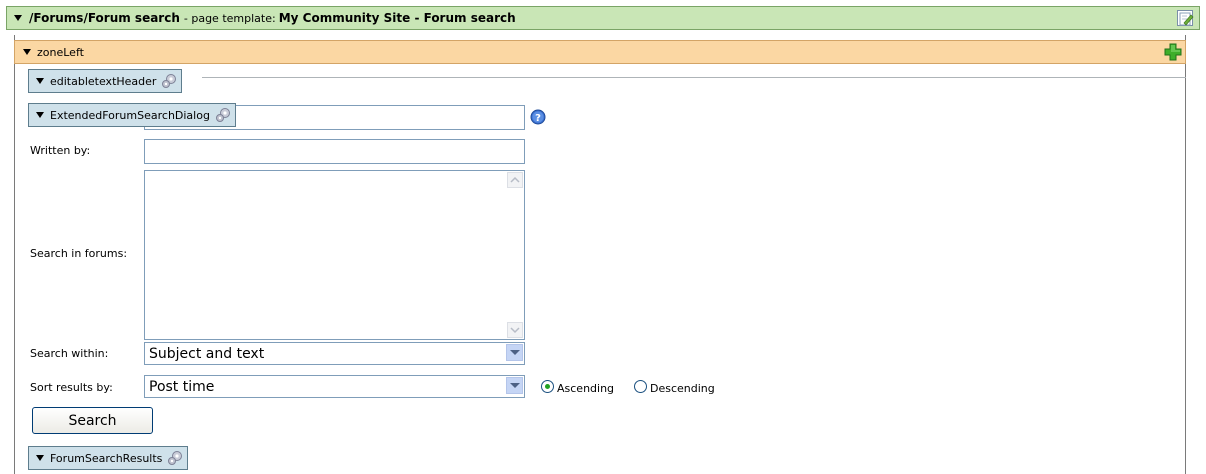  Describe the element at coordinates (1173, 52) in the screenshot. I see `add-webpart-icon` at that location.